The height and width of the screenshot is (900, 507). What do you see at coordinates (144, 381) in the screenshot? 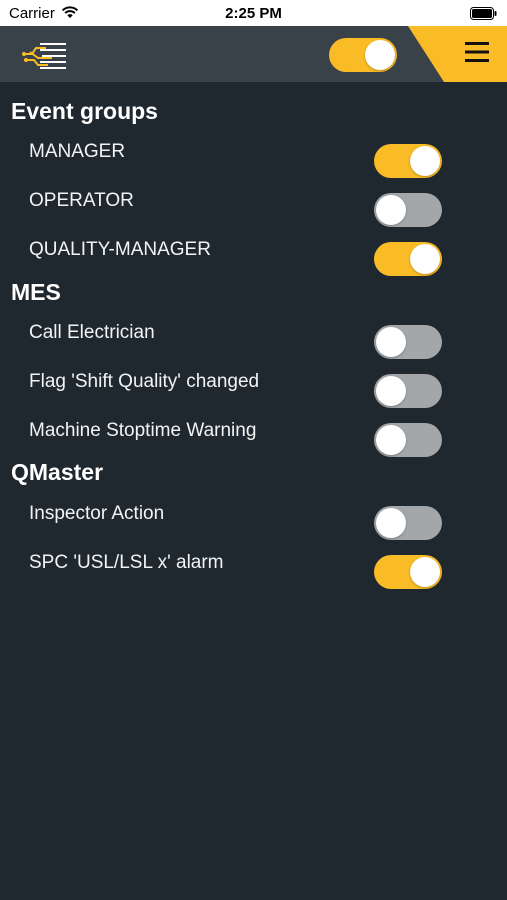
I see `item-label: Flag 'Shift Quality' changed` at bounding box center [144, 381].